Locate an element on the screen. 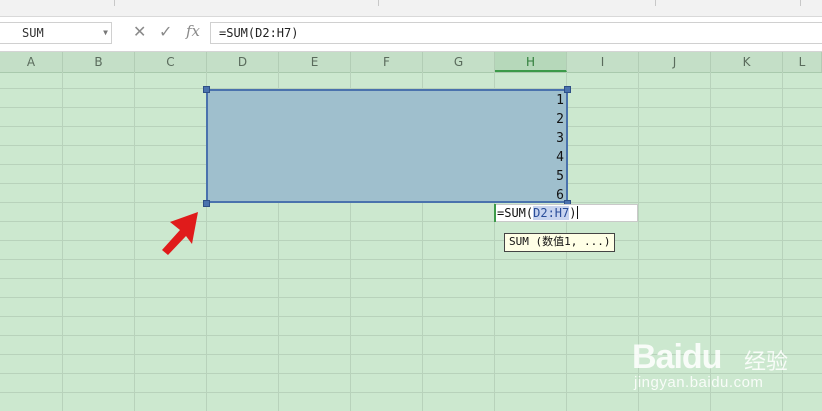 This screenshot has height=411, width=822. fx-icon: fx is located at coordinates (193, 31).